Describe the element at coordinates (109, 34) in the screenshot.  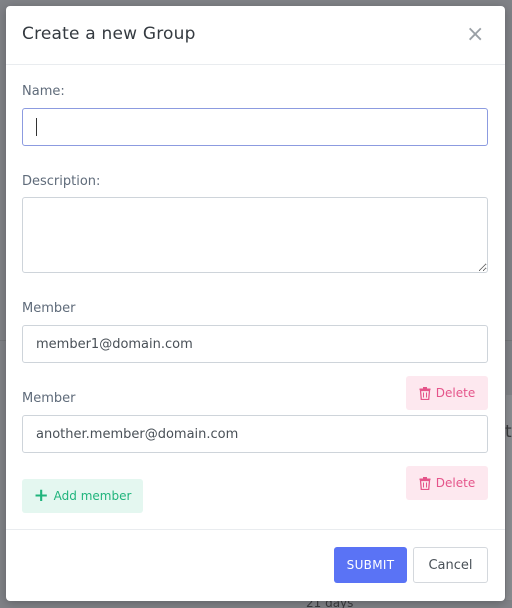
I see `modal-title: Create a new Group` at that location.